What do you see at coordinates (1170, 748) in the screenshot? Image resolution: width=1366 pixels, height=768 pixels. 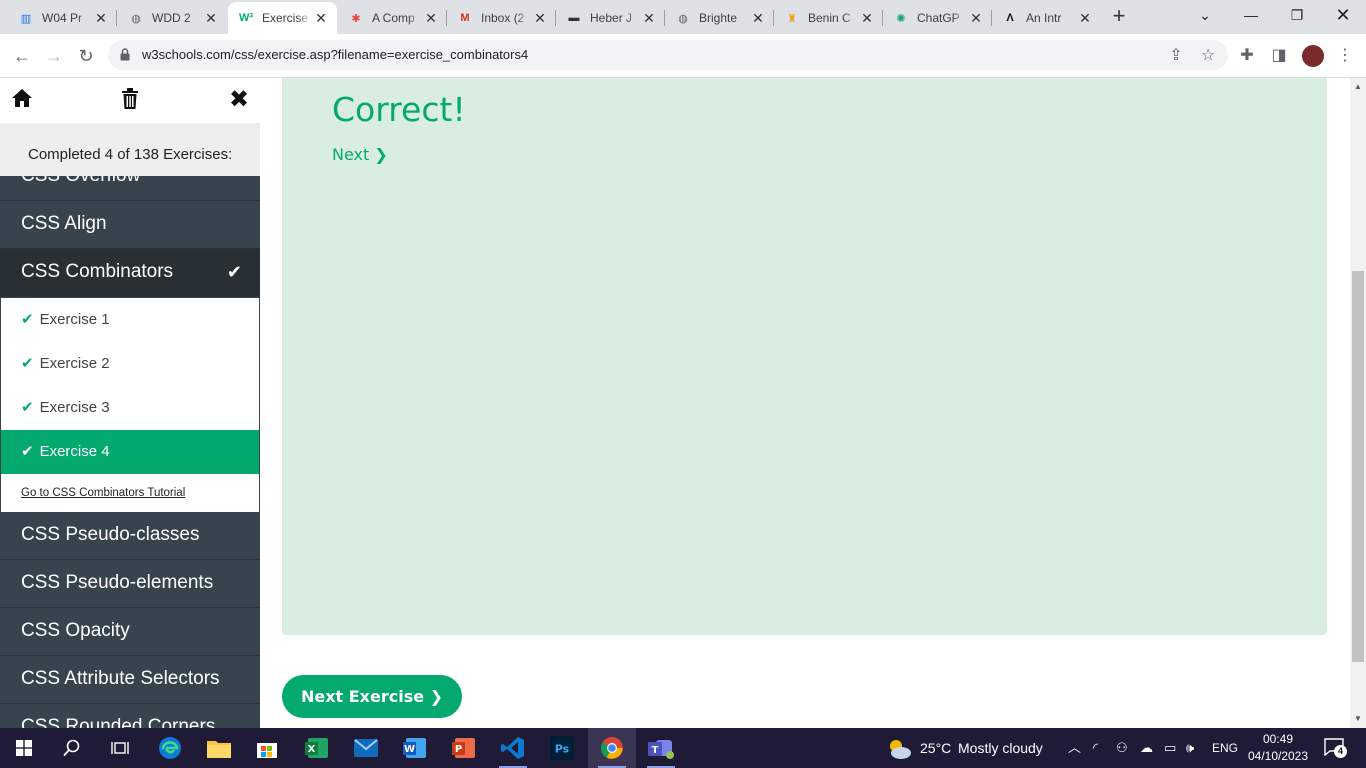 I see `battery-icon: ▭` at bounding box center [1170, 748].